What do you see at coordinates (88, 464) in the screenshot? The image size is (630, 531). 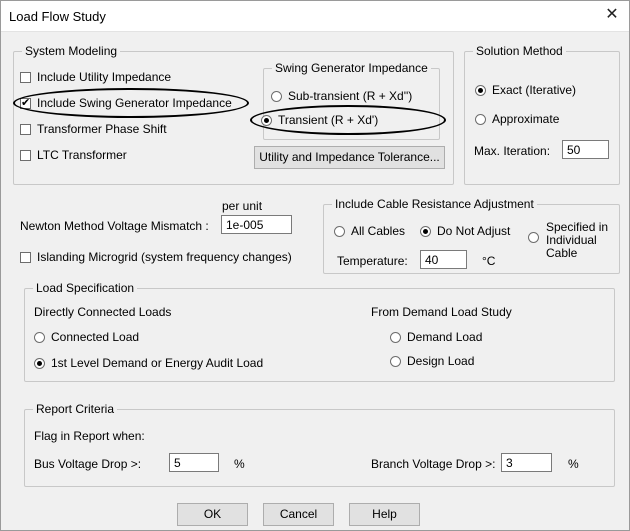 I see `bus-voltage-drop-label: Bus Voltage Drop >:` at bounding box center [88, 464].